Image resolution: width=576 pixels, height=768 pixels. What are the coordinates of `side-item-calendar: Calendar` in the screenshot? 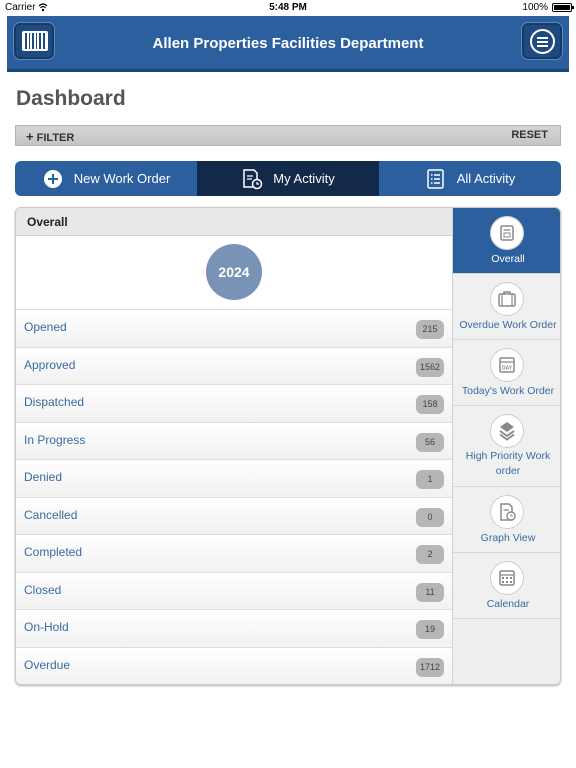 It's located at (506, 586).